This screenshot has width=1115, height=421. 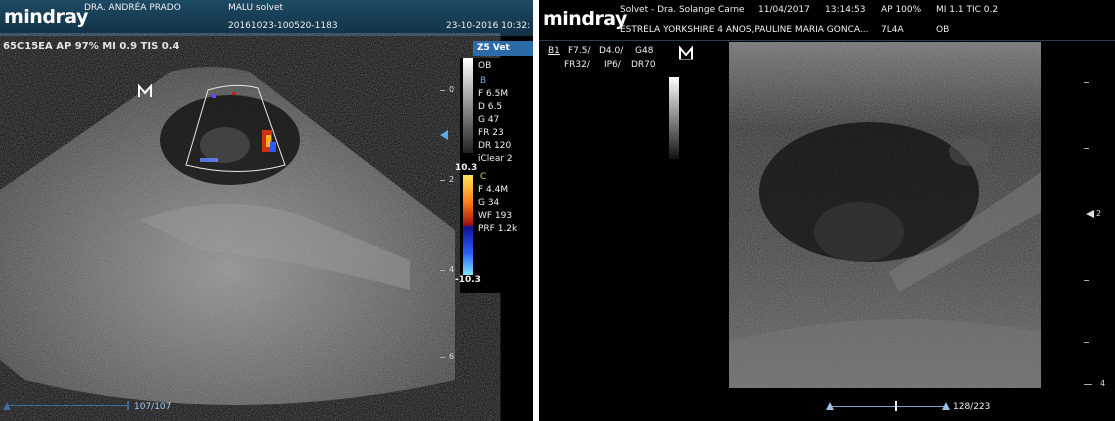 I want to click on right-probe: 7L4A, so click(x=892, y=30).